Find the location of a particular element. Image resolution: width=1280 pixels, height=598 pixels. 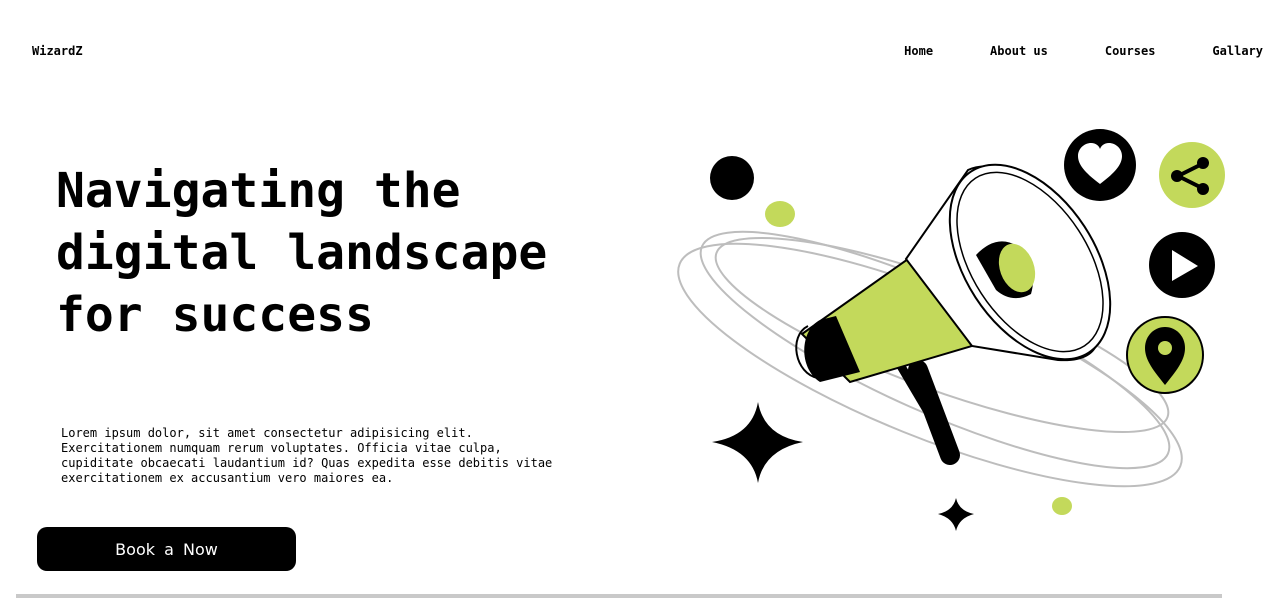

share-icon is located at coordinates (1192, 175).